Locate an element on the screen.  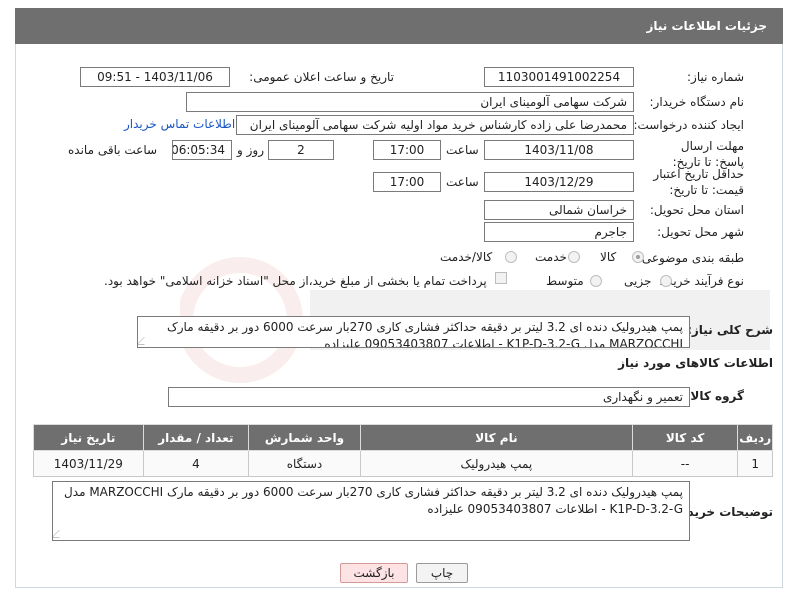
process-minor-radio is located at coordinates (666, 281).